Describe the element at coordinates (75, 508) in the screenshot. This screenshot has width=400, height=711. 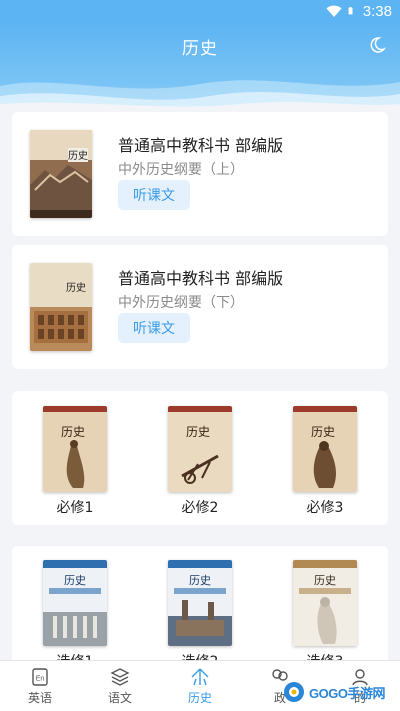
I see `required-label-1: 必修1` at that location.